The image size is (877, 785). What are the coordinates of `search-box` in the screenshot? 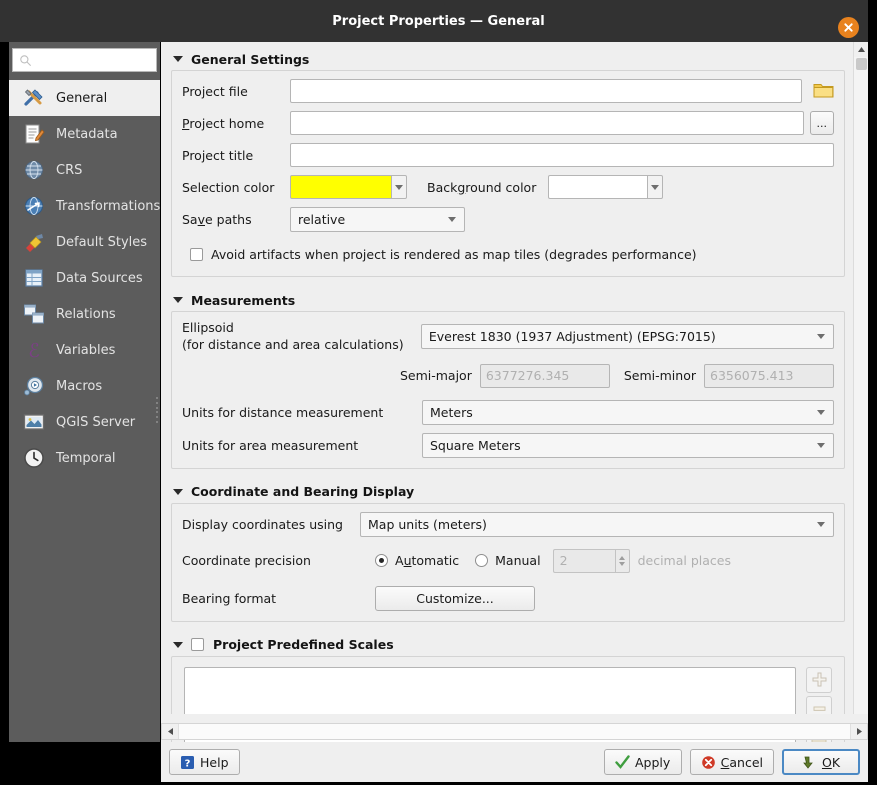 It's located at (84, 60).